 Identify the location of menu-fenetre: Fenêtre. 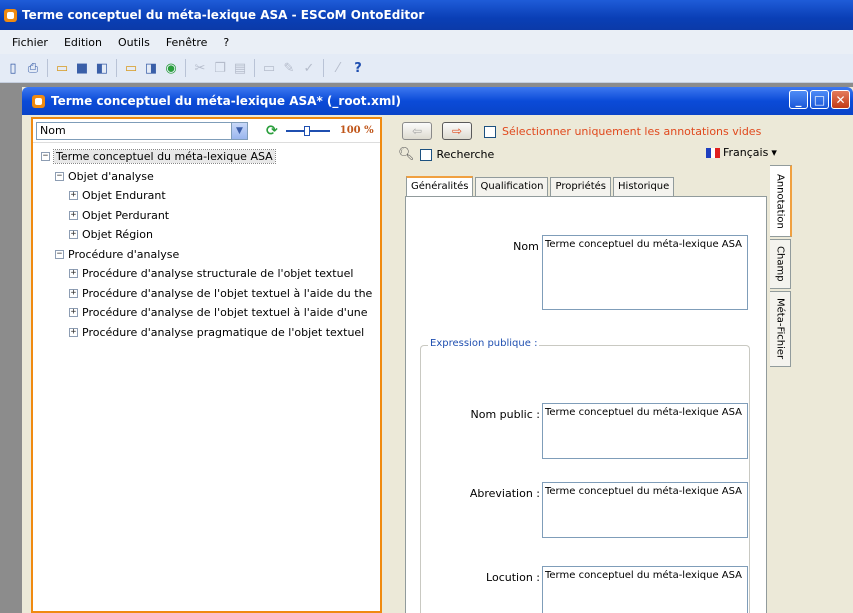
(187, 42).